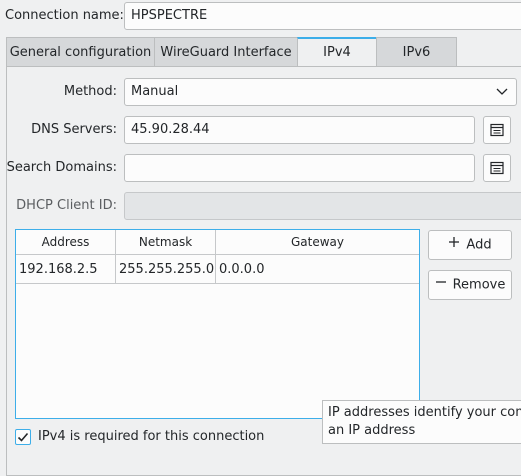  What do you see at coordinates (441, 285) in the screenshot?
I see `minus-icon` at bounding box center [441, 285].